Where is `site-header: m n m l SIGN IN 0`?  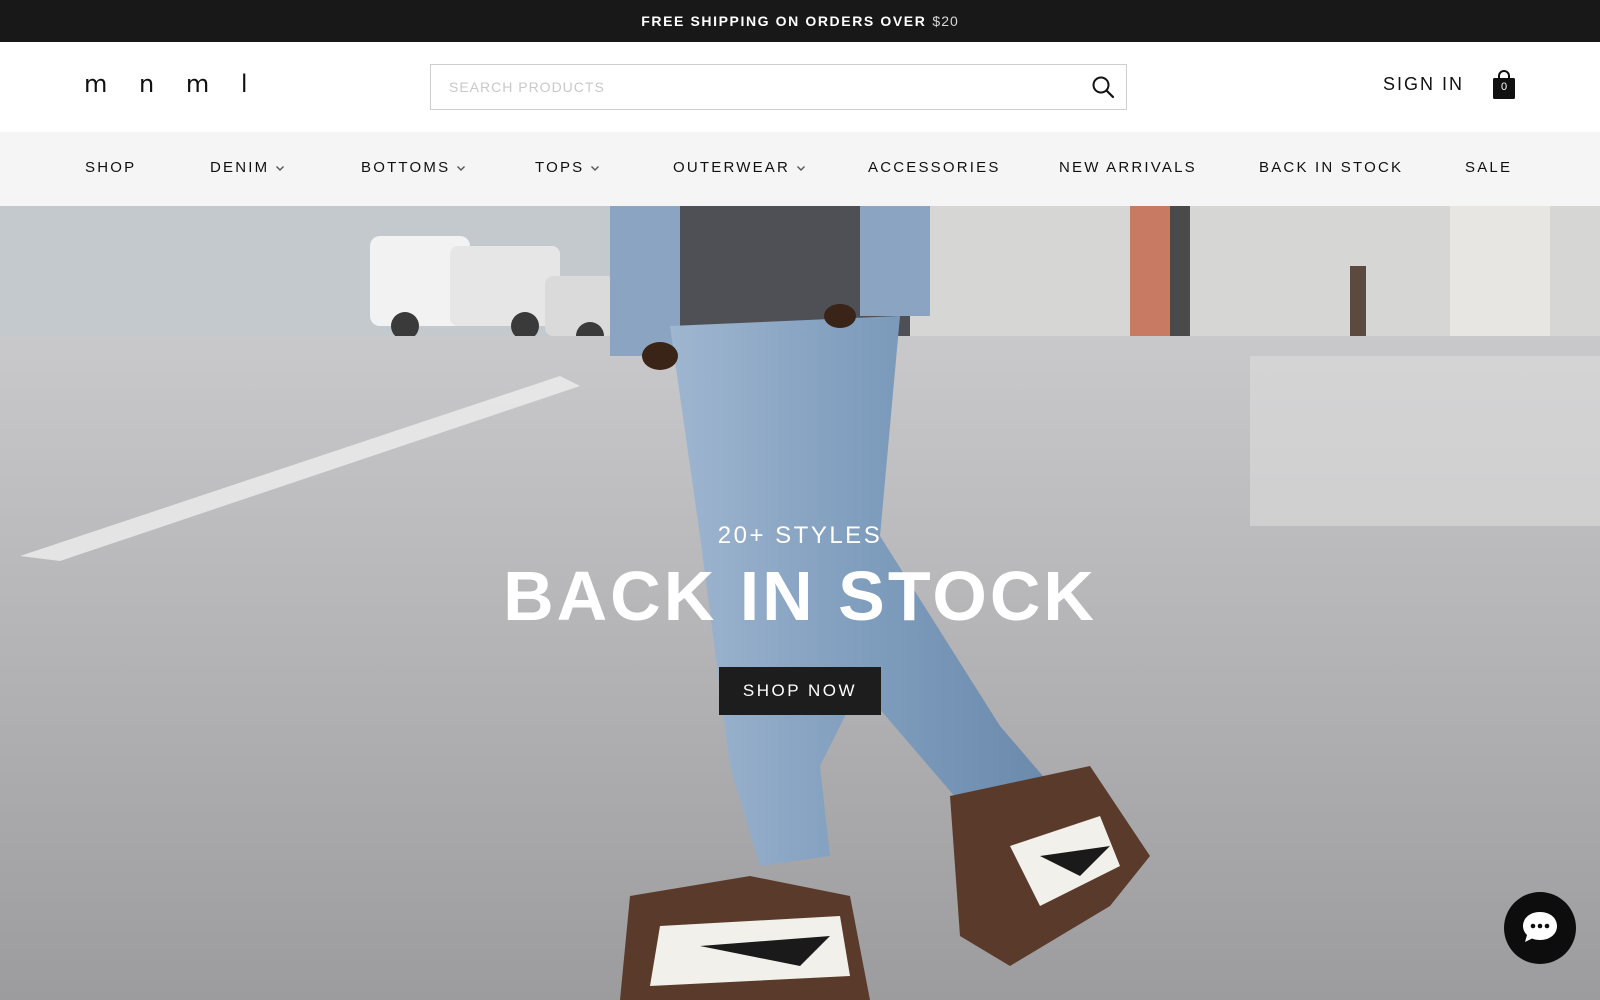 site-header: m n m l SIGN IN 0 is located at coordinates (800, 87).